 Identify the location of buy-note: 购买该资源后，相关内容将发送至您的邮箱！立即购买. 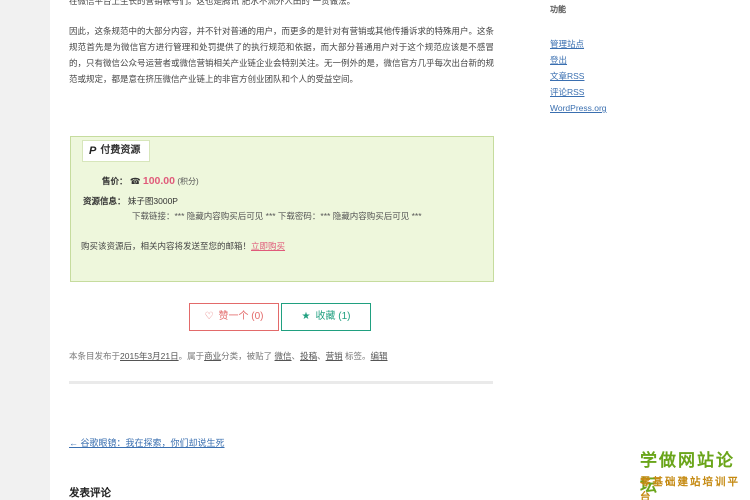
(183, 246).